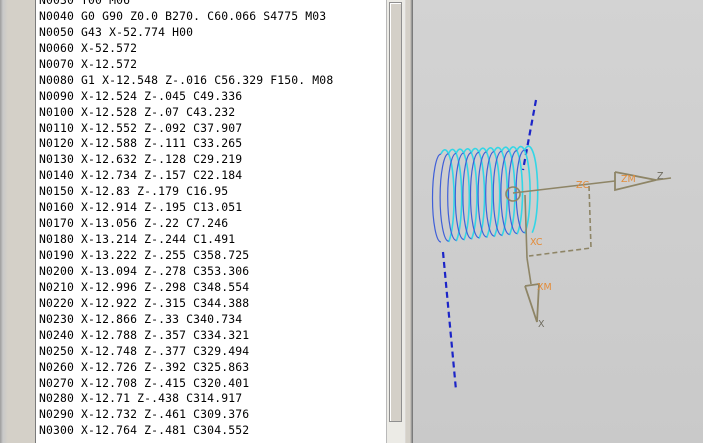 This screenshot has height=443, width=703. I want to click on left-resizer-strip, so click(18, 221).